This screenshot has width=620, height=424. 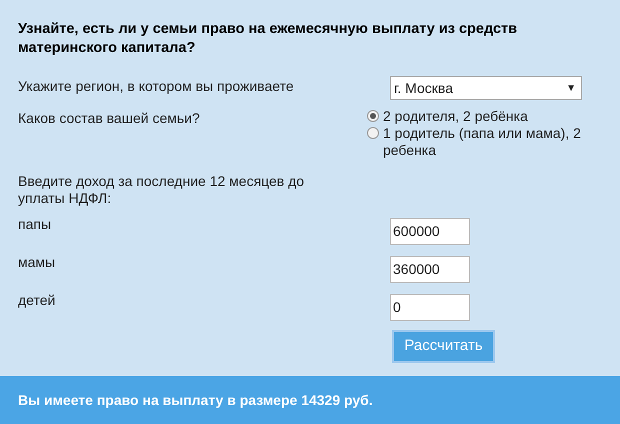 What do you see at coordinates (162, 190) in the screenshot?
I see `income-label: Введите доход за последние 12 месяцев до уплаты НДФЛ:` at bounding box center [162, 190].